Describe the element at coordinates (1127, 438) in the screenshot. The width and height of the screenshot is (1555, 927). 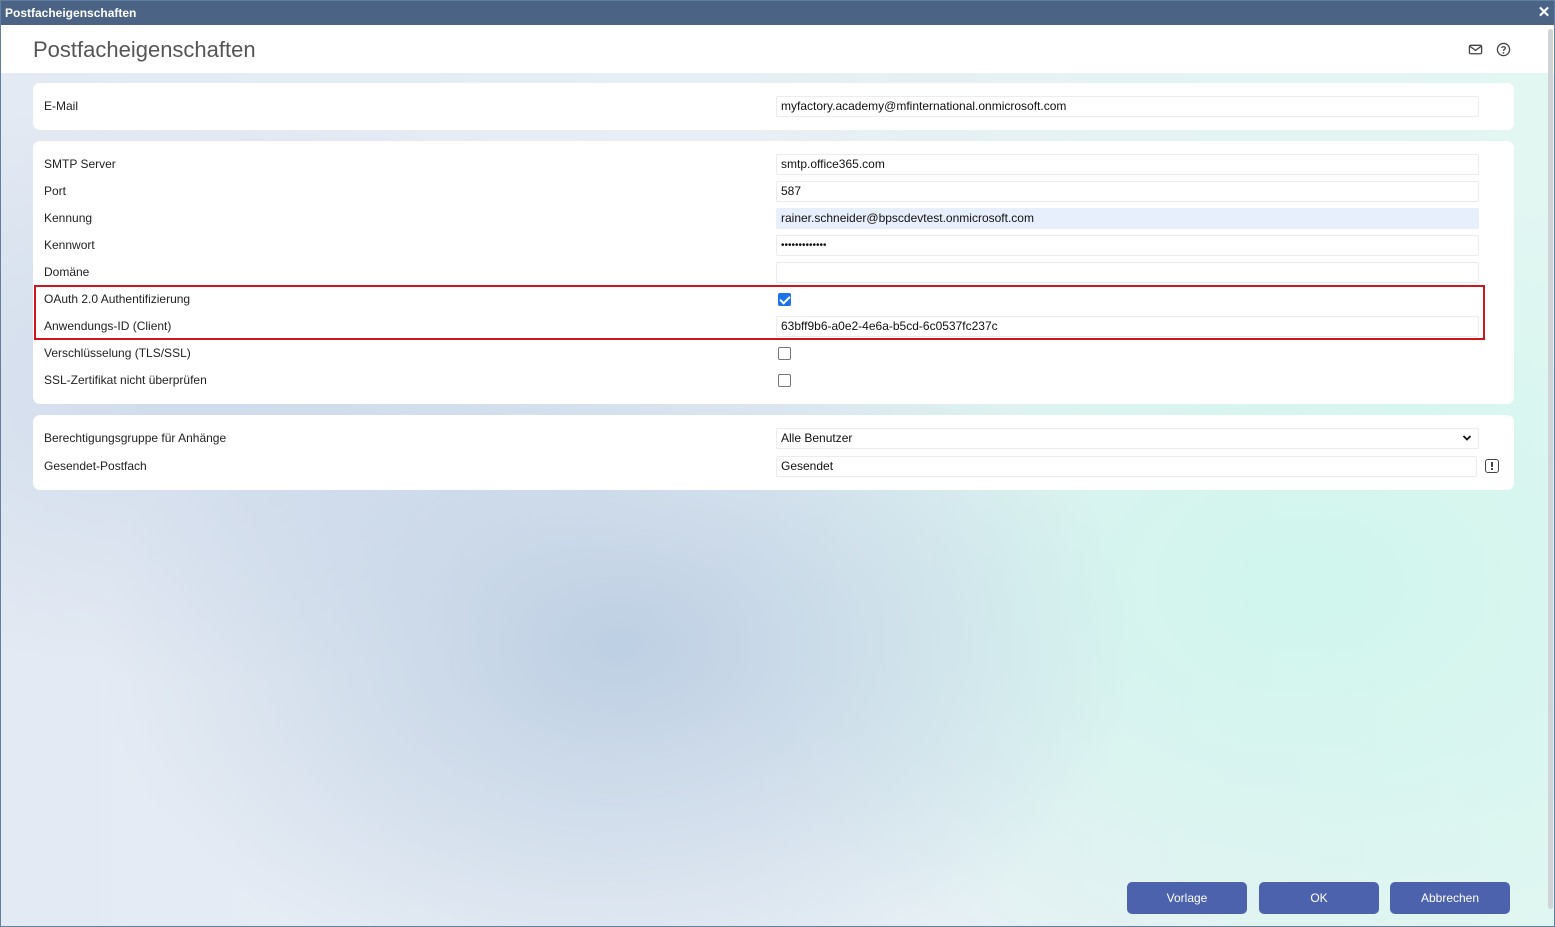
I see `permission-select: Alle Benutzer` at that location.